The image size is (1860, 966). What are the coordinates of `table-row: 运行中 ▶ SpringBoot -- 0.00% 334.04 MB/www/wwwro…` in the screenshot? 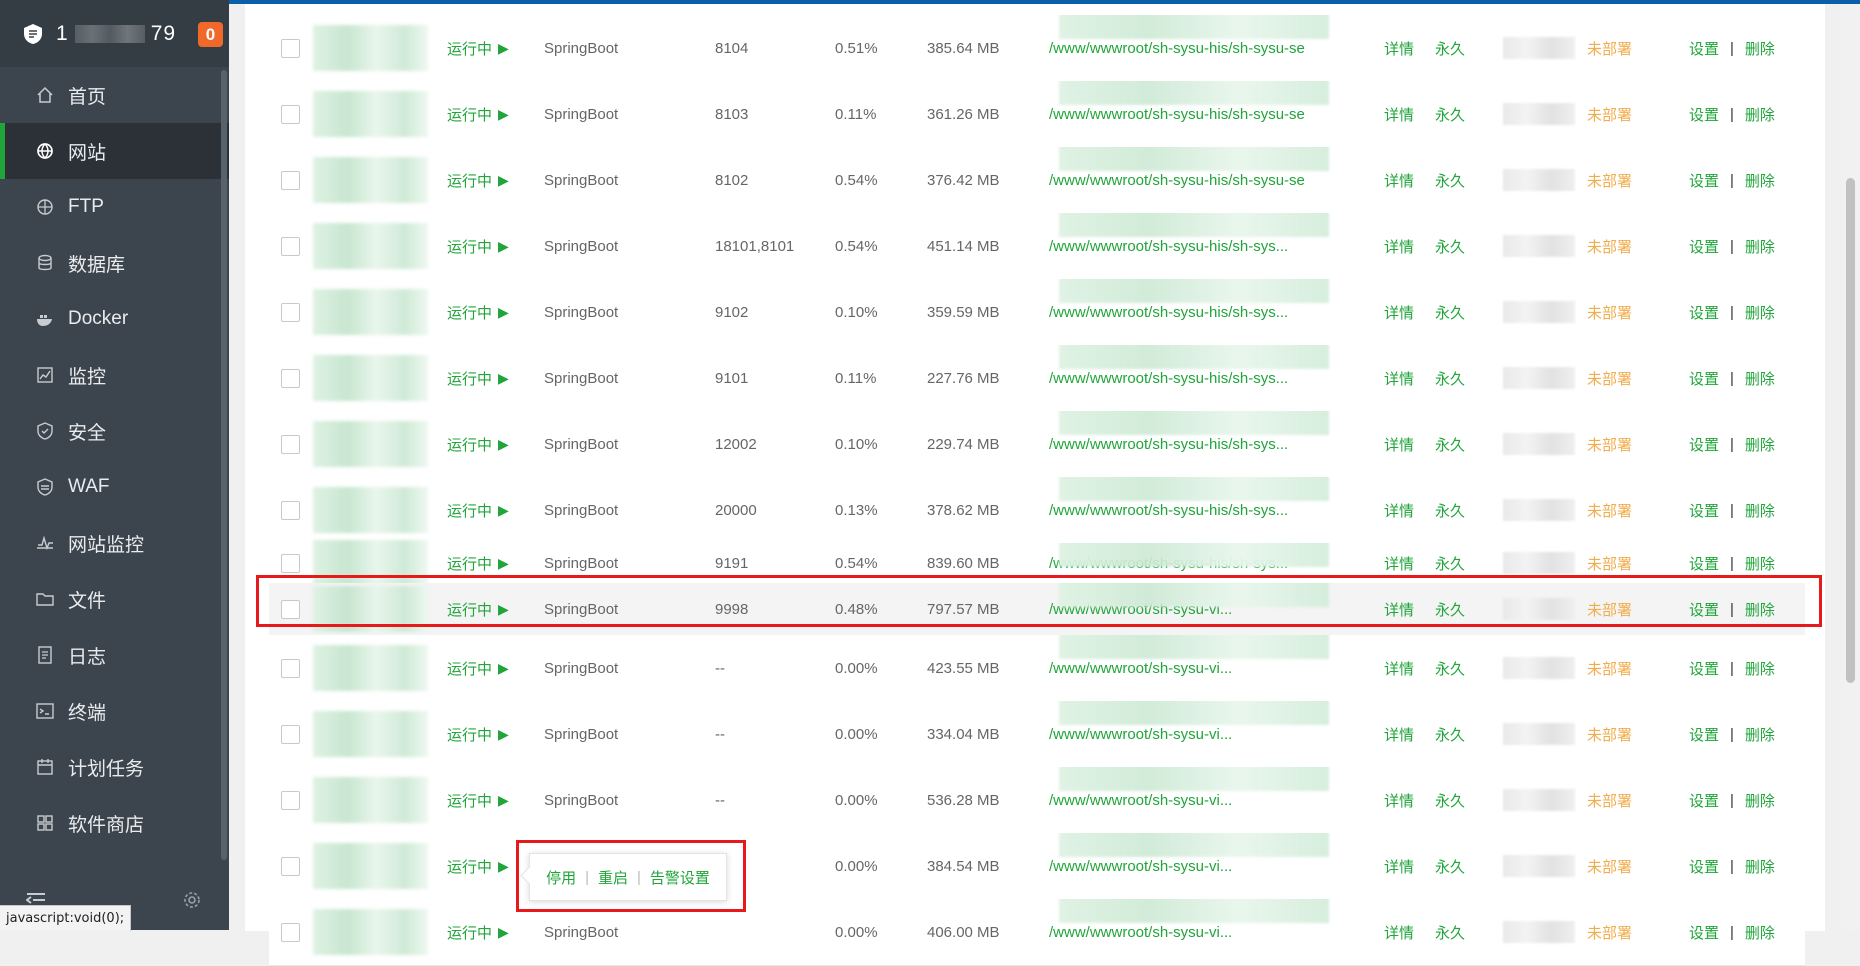 It's located at (1037, 734).